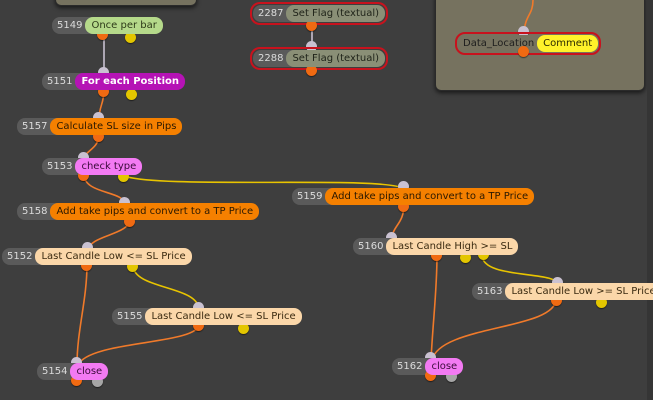  What do you see at coordinates (452, 246) in the screenshot?
I see `node-label: Last Candle High >= SL` at bounding box center [452, 246].